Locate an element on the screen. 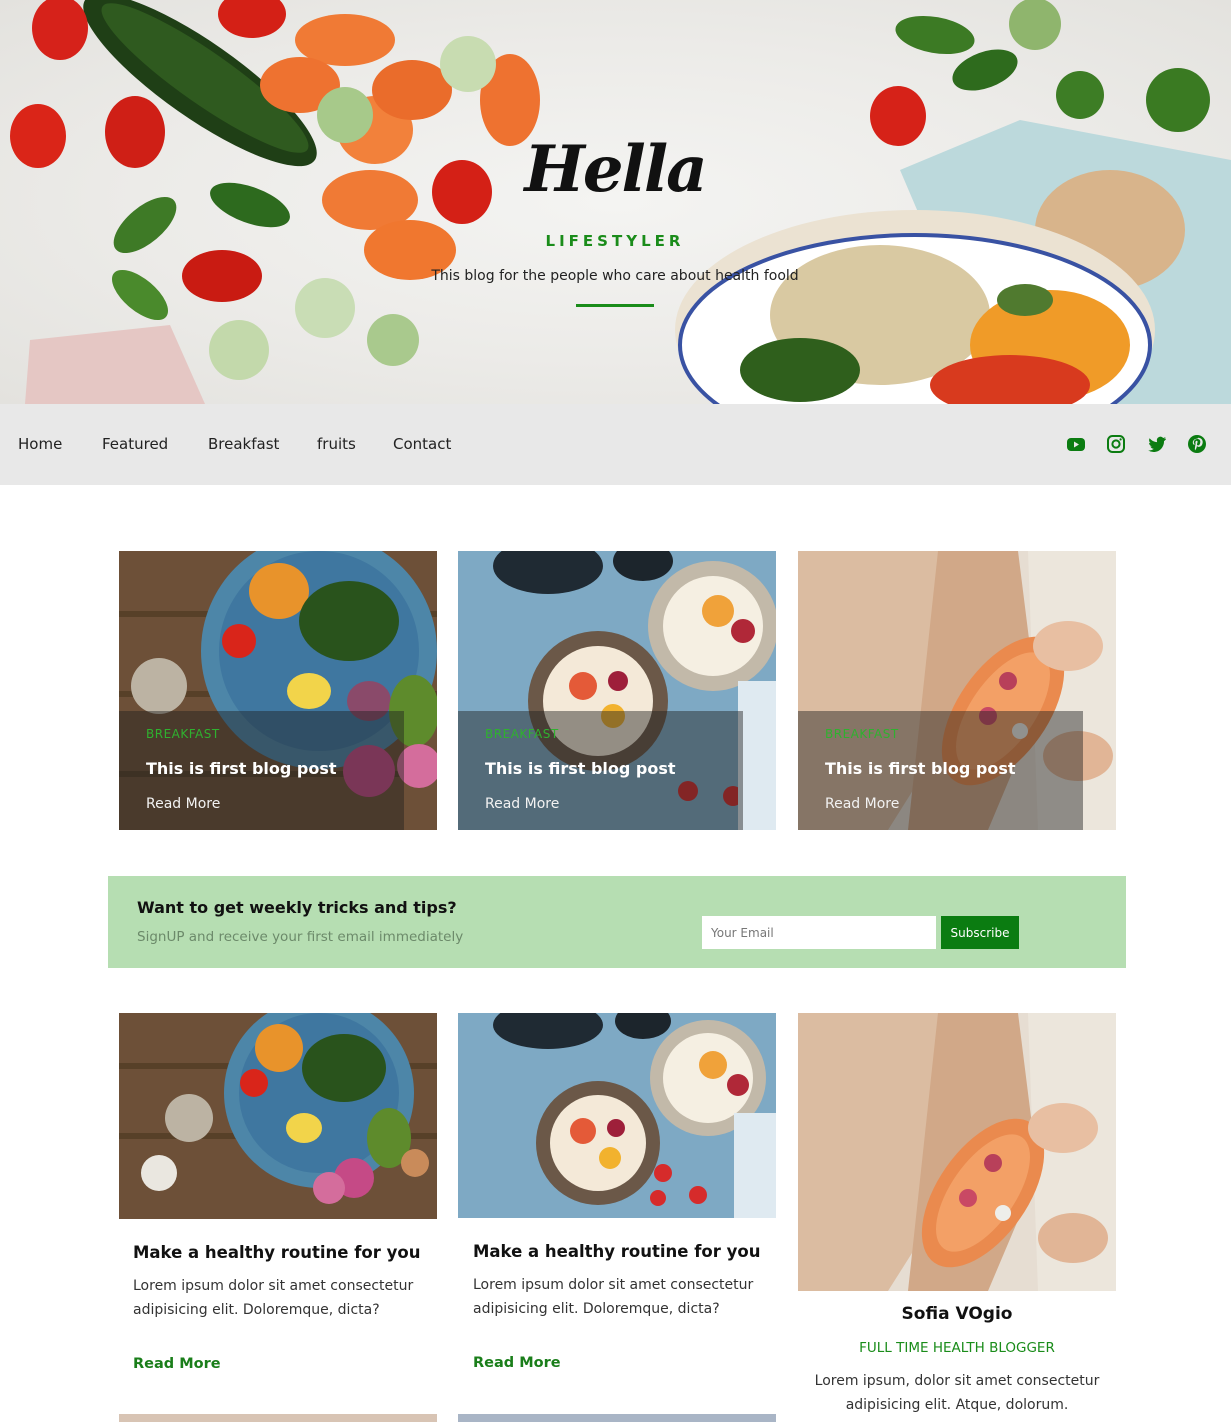 This screenshot has height=1422, width=1231. pinterest-icon is located at coordinates (1197, 444).